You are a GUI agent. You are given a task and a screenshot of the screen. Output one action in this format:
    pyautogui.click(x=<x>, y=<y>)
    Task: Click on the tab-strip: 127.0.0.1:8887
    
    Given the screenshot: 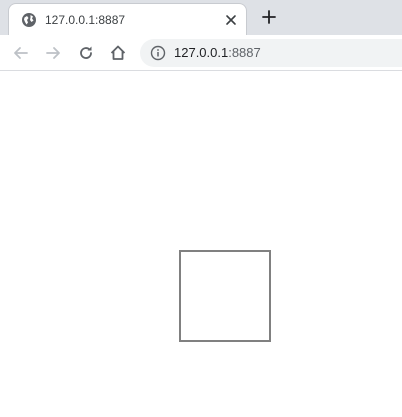 What is the action you would take?
    pyautogui.click(x=201, y=17)
    